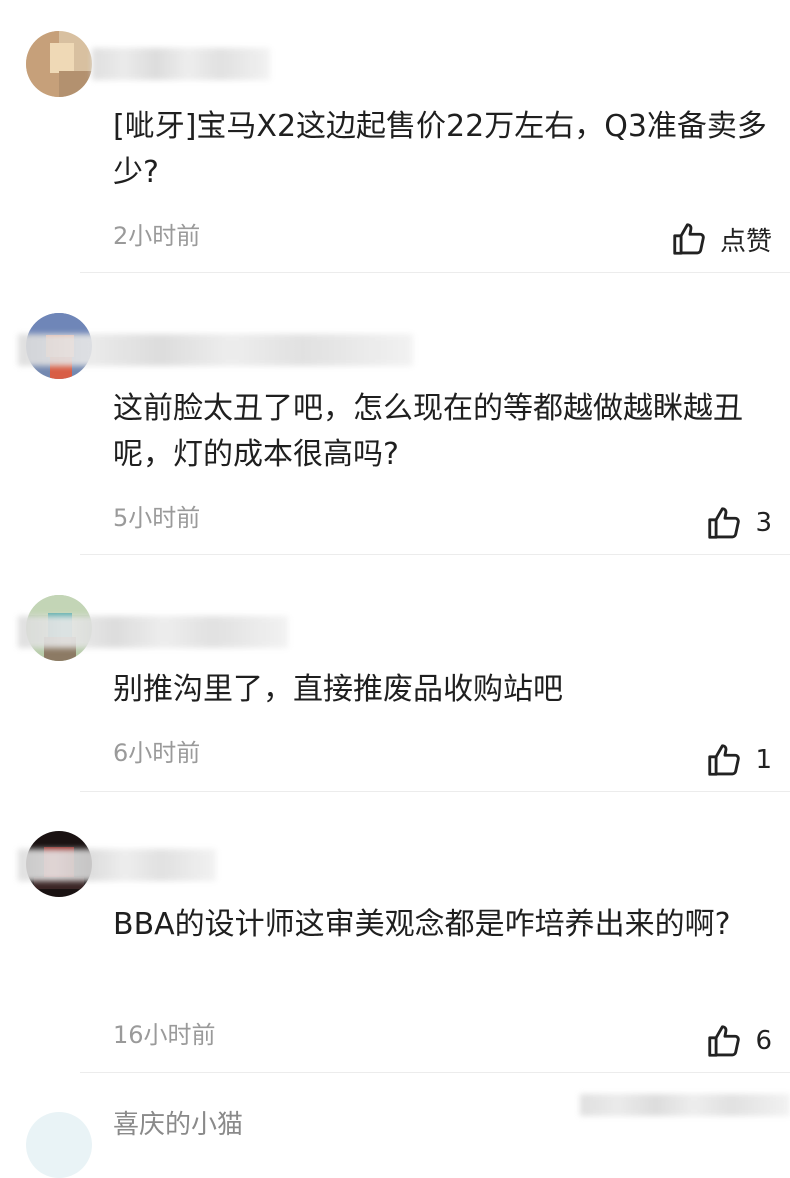 The height and width of the screenshot is (1178, 790). I want to click on comment-text: 这前脸太丑了吧，怎么现在的等都越做越眯越丑呢，灯的成本很高吗?, so click(428, 431).